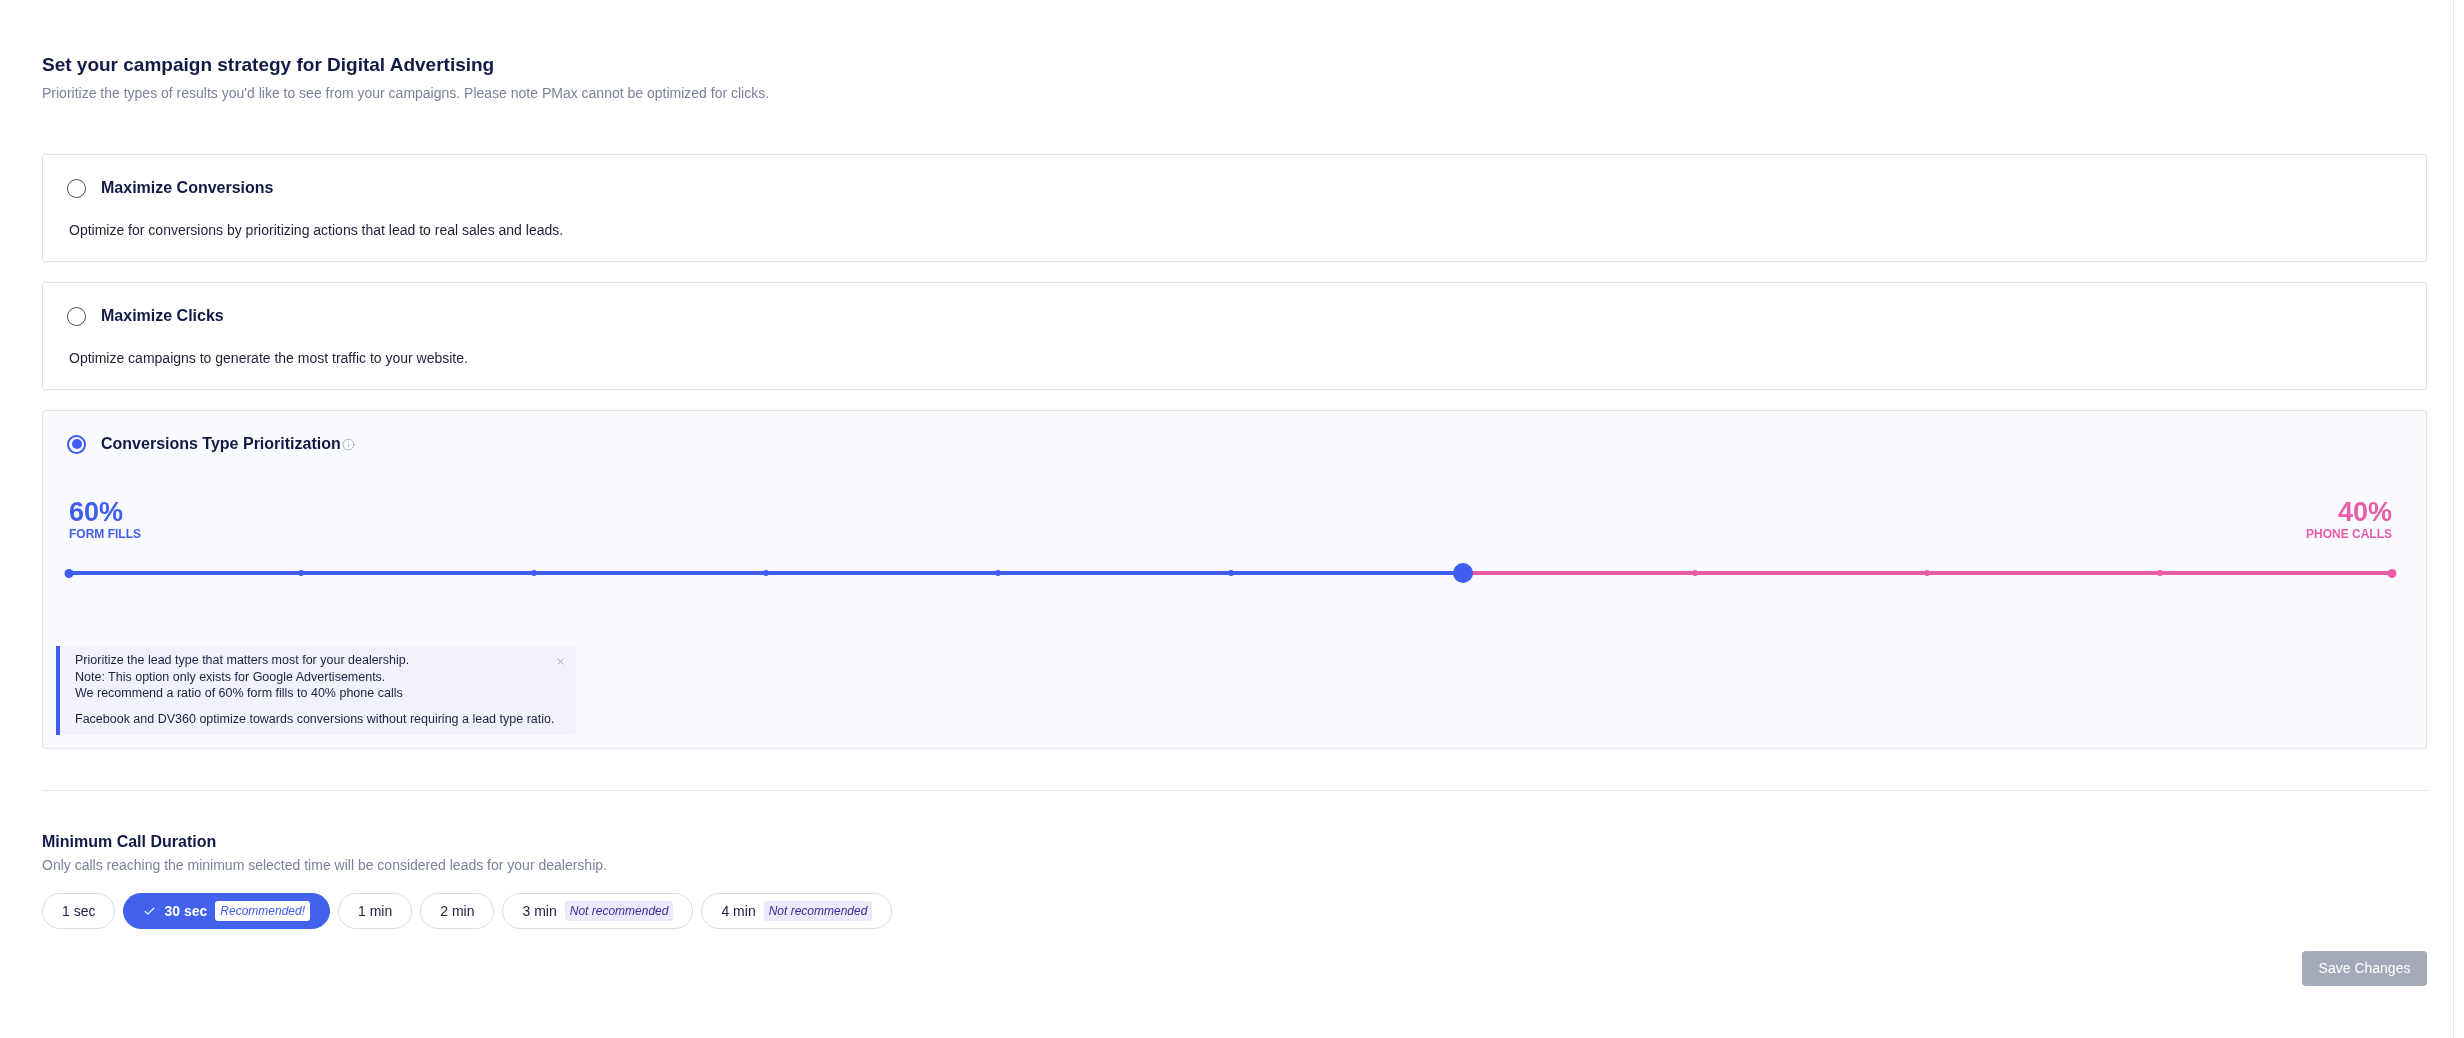 Image resolution: width=2464 pixels, height=1038 pixels. What do you see at coordinates (162, 316) in the screenshot?
I see `option-title: Maximize Clicks` at bounding box center [162, 316].